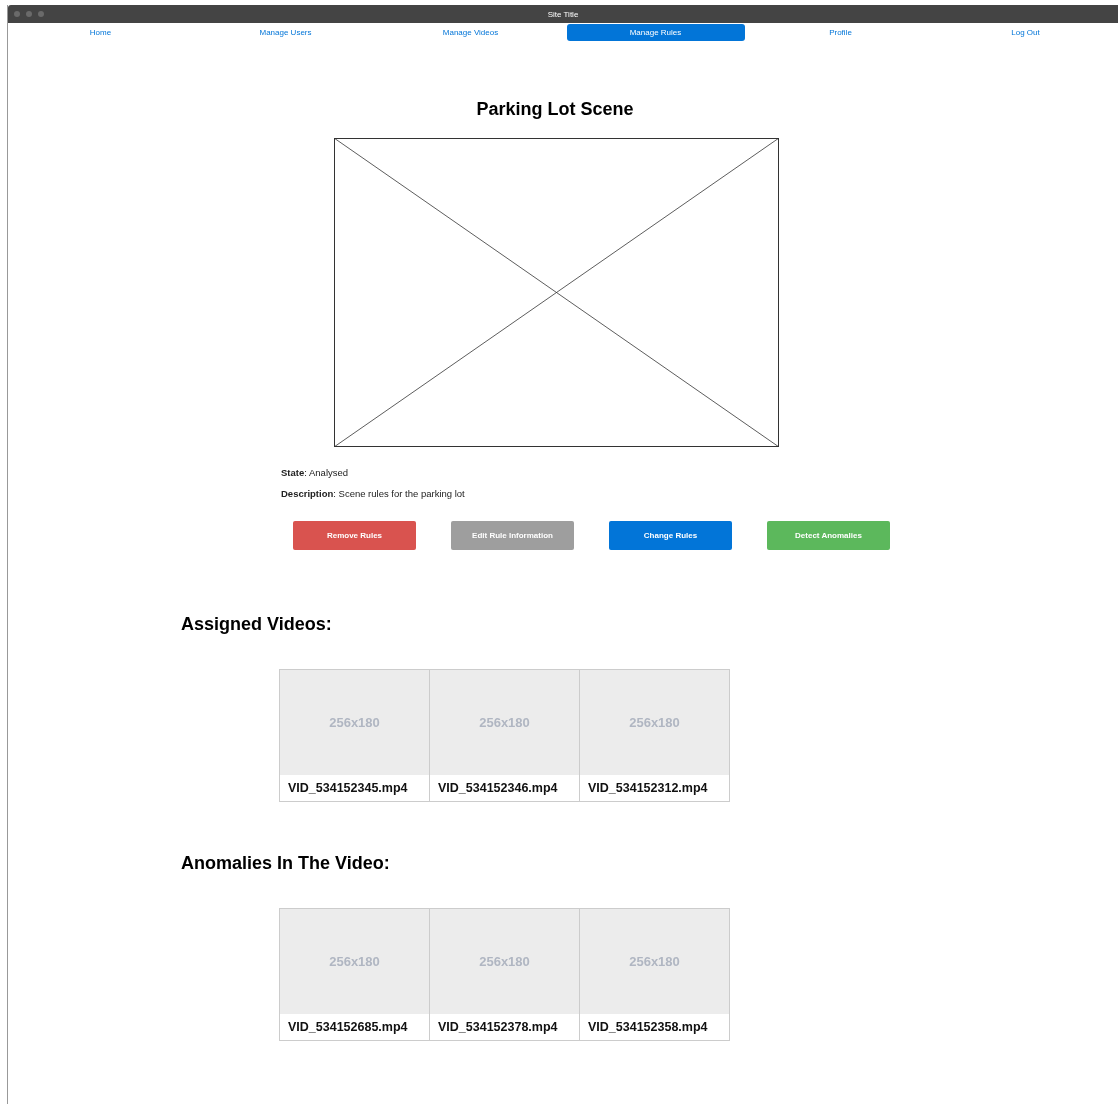 The width and height of the screenshot is (1118, 1104). What do you see at coordinates (354, 735) in the screenshot?
I see `video-card: 256x180 VID_534152345.mp4` at bounding box center [354, 735].